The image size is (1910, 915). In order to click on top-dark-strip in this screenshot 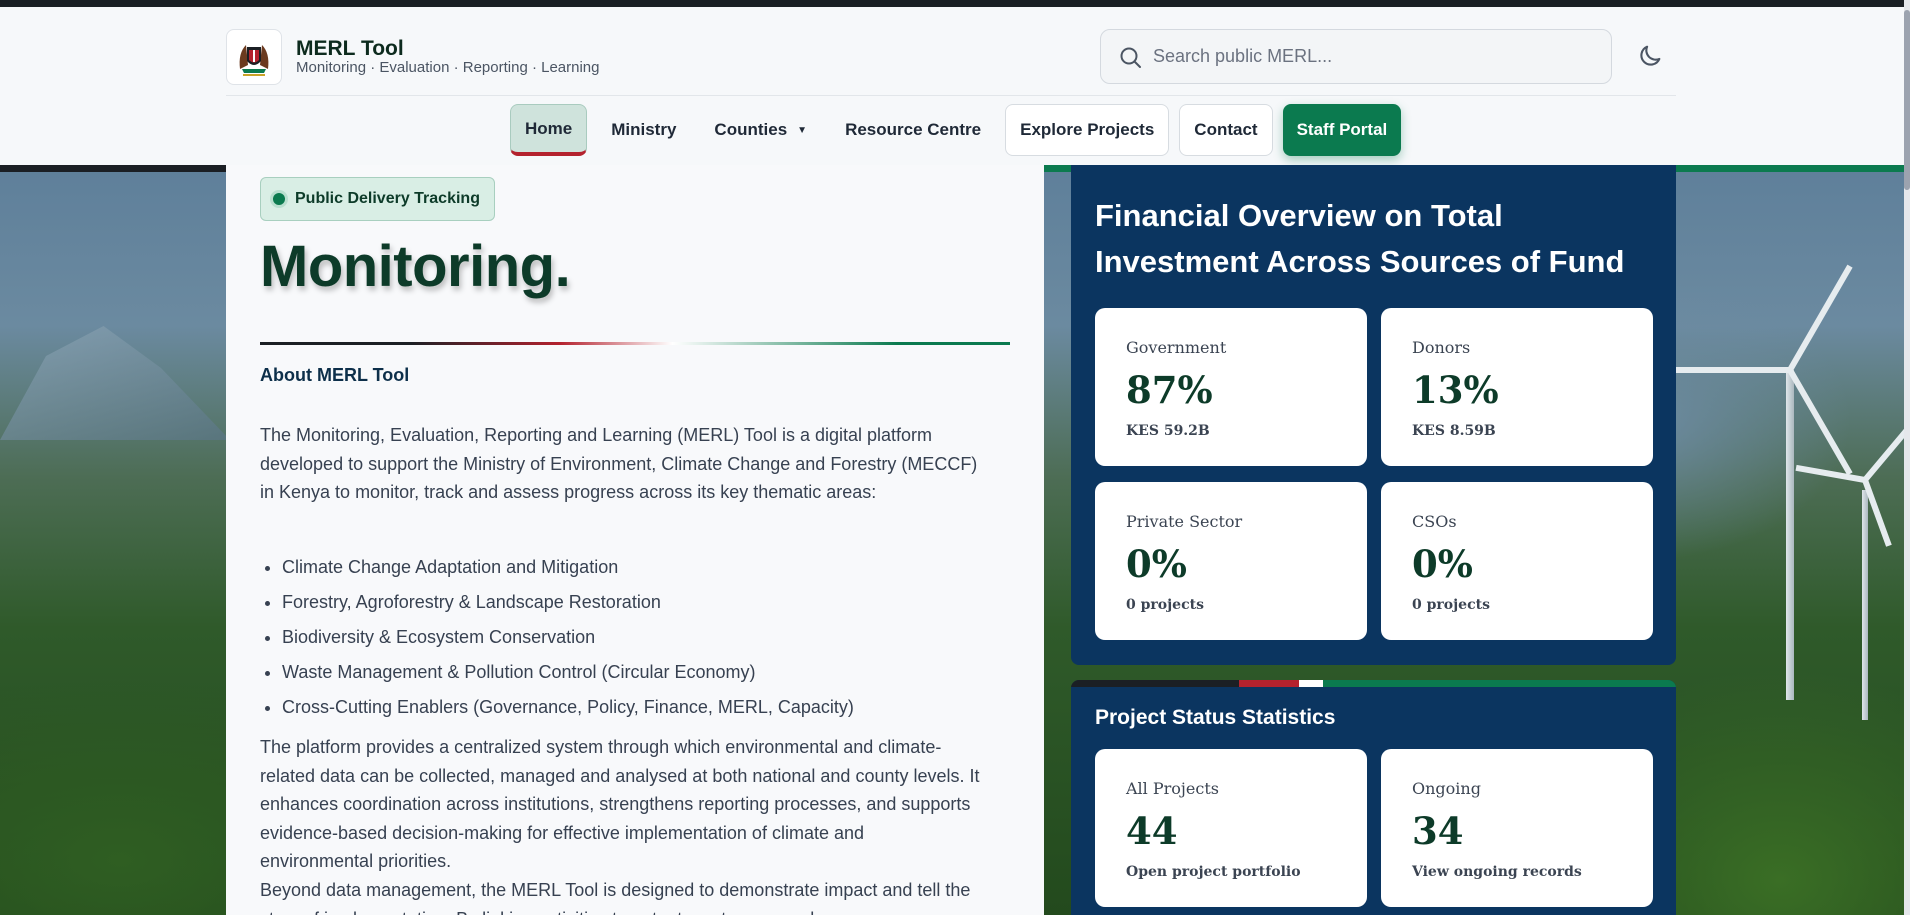, I will do `click(955, 3)`.